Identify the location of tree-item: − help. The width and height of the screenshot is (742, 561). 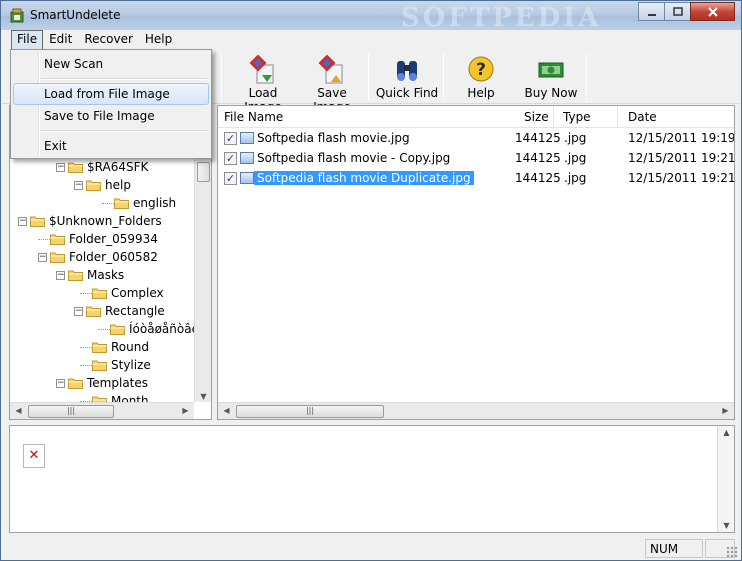
(102, 185).